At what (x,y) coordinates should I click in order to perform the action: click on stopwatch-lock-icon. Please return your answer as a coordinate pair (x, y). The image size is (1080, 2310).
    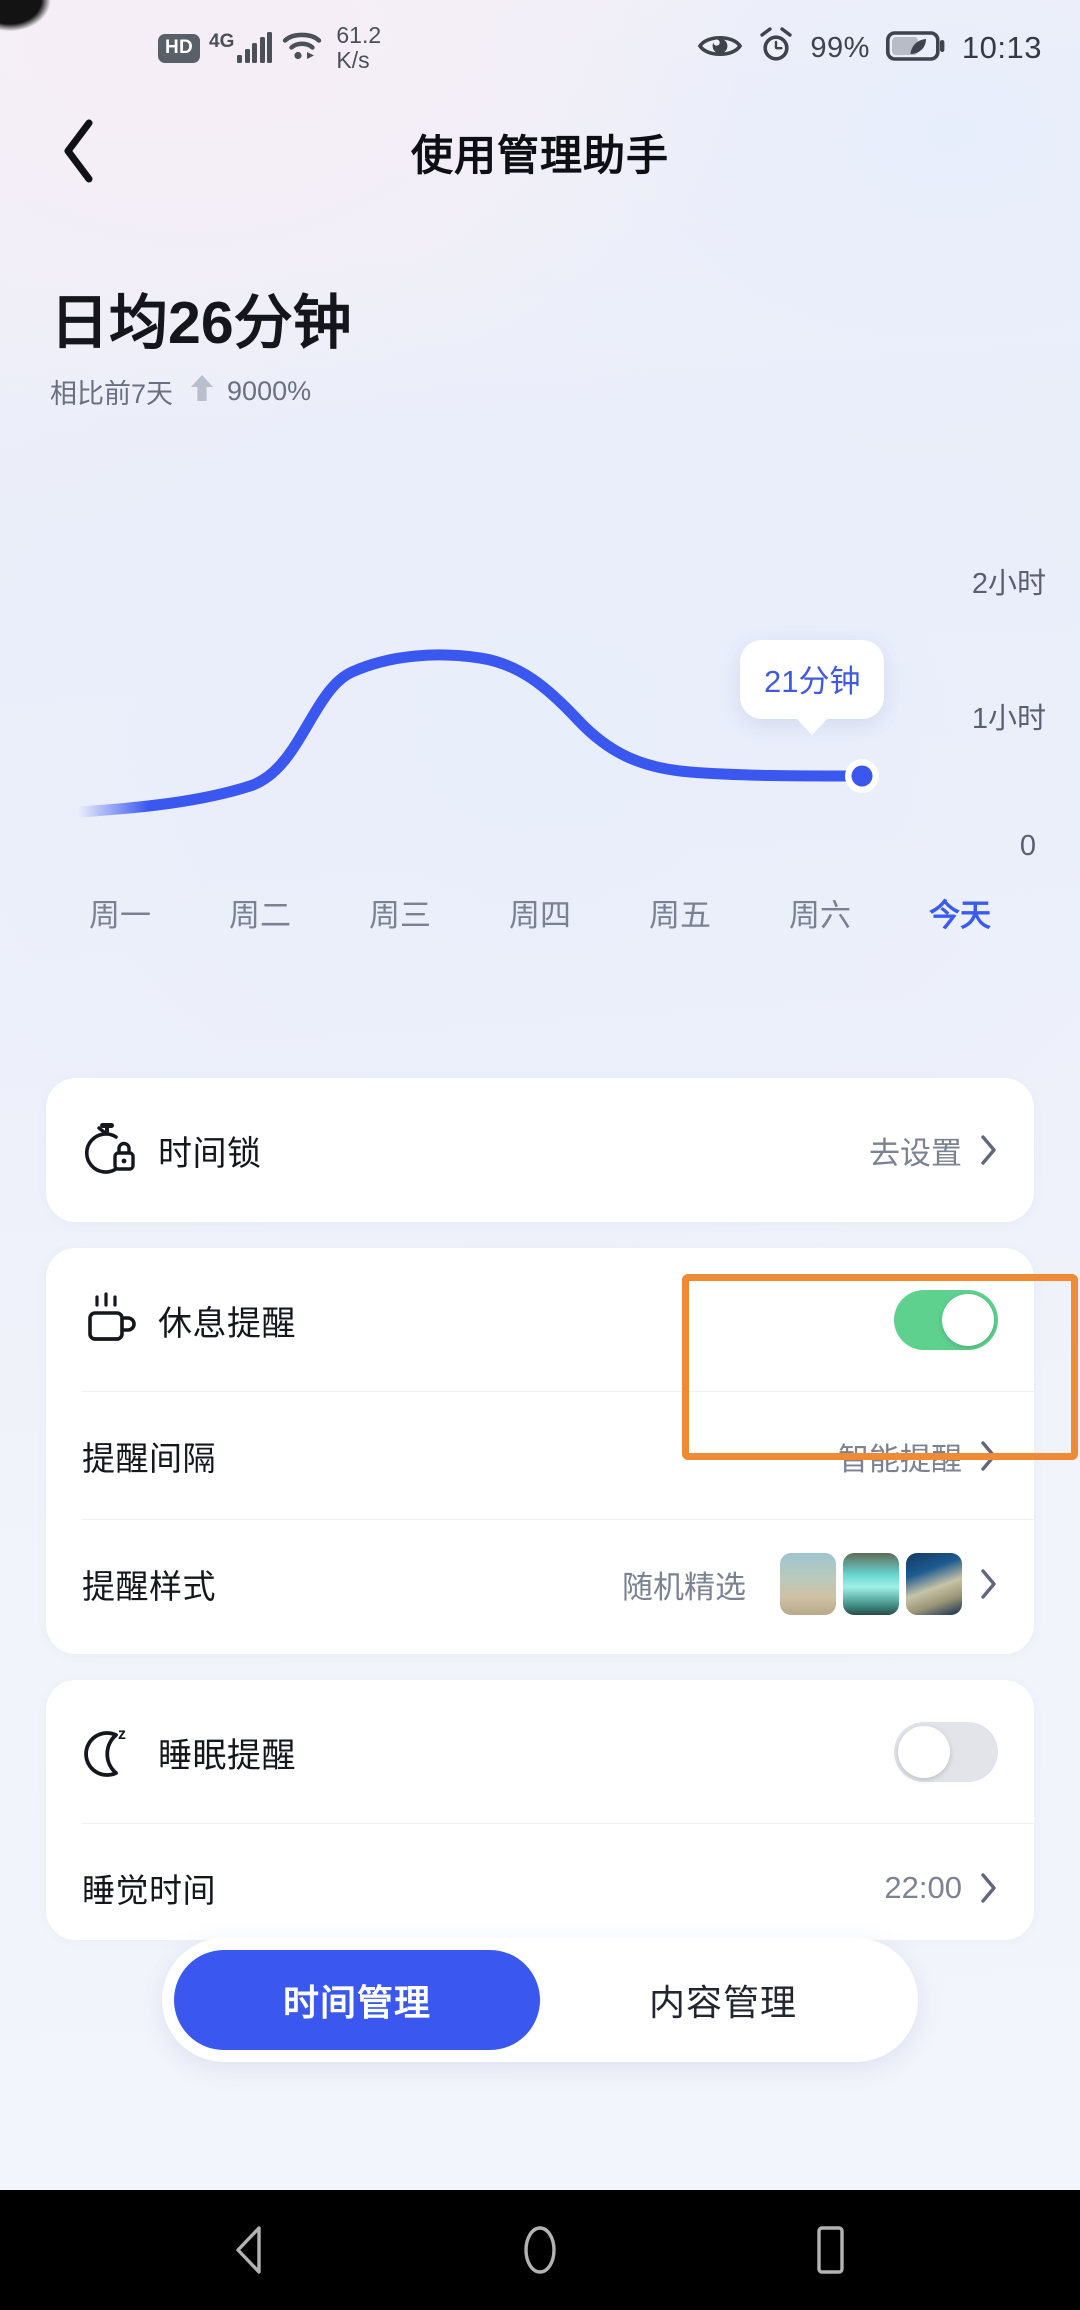
    Looking at the image, I should click on (120, 1150).